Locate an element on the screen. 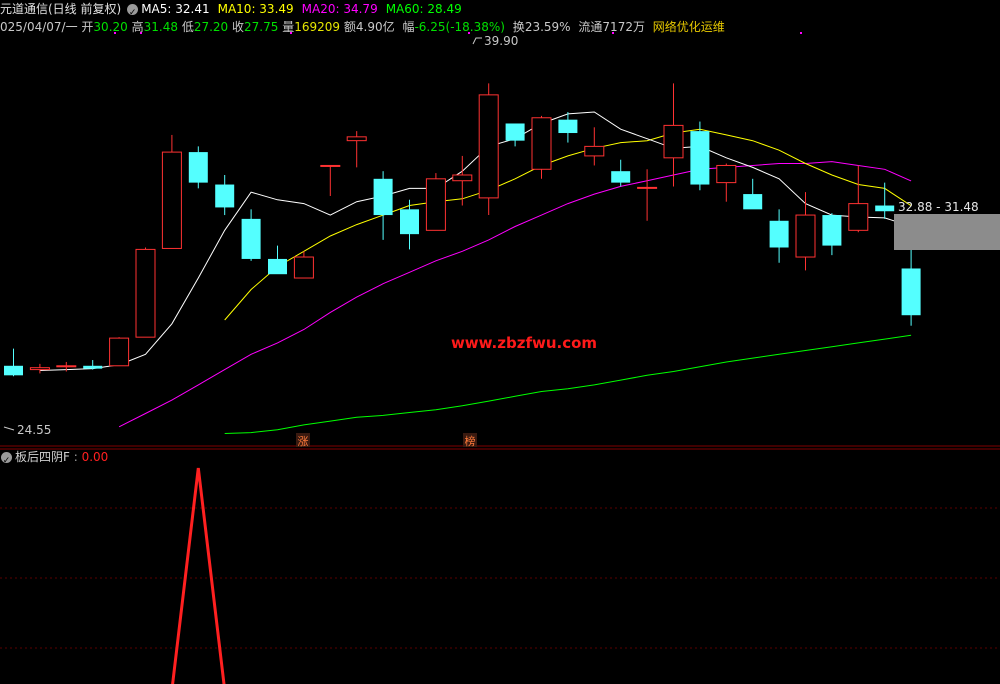  vol-value: 169209 is located at coordinates (317, 27).